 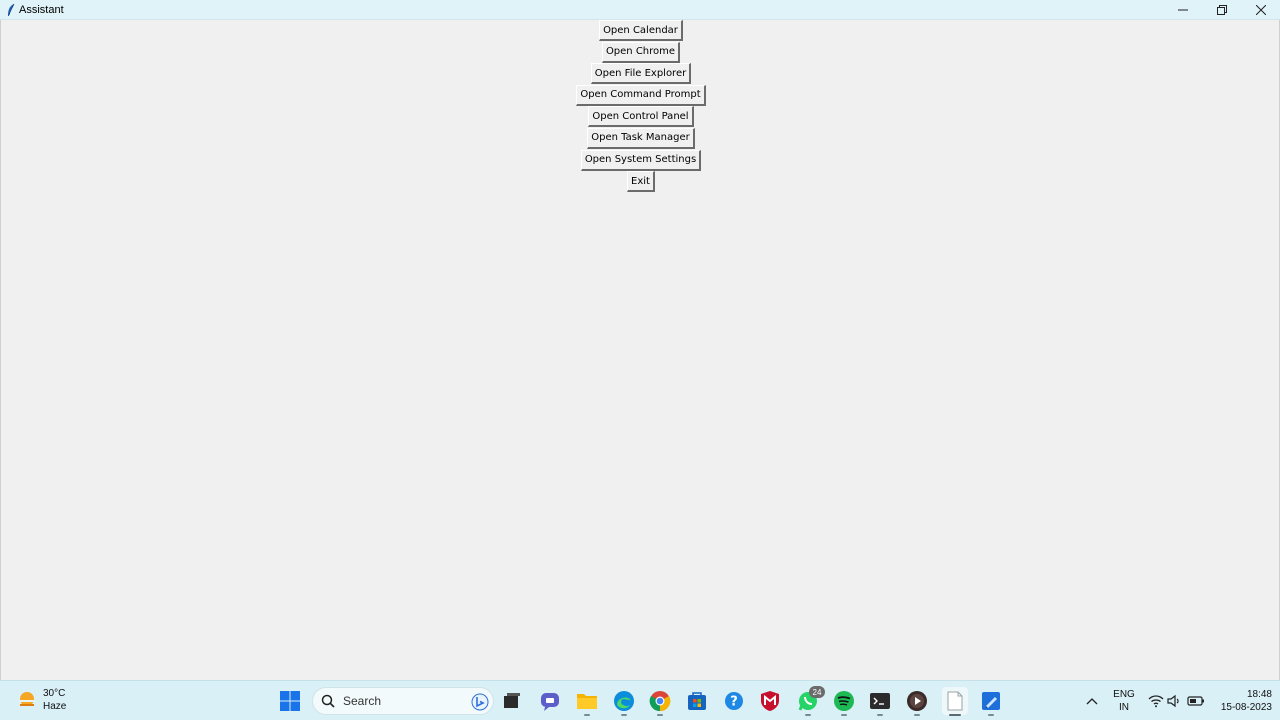 I want to click on open-chrome-button: Open Chrome, so click(x=641, y=52).